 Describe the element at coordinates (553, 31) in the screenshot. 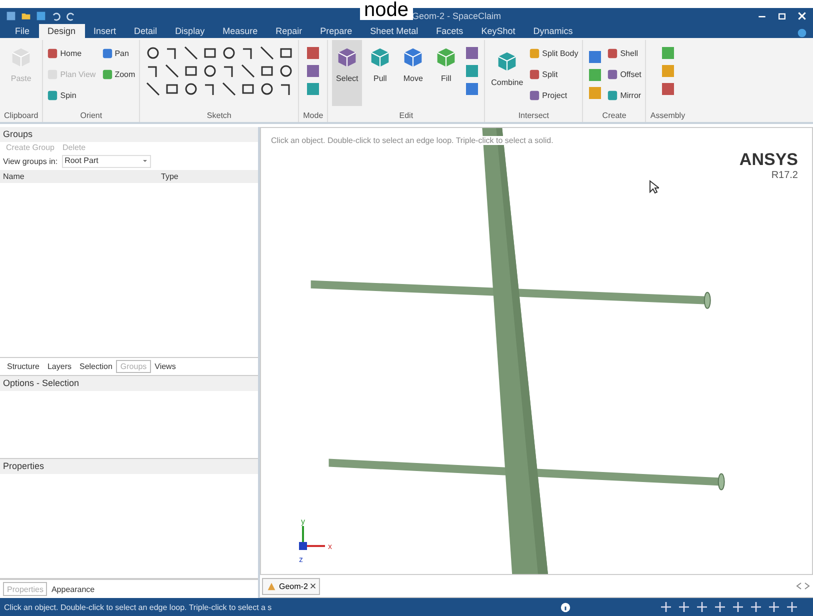

I see `ribbon-tab: Dynamics` at that location.